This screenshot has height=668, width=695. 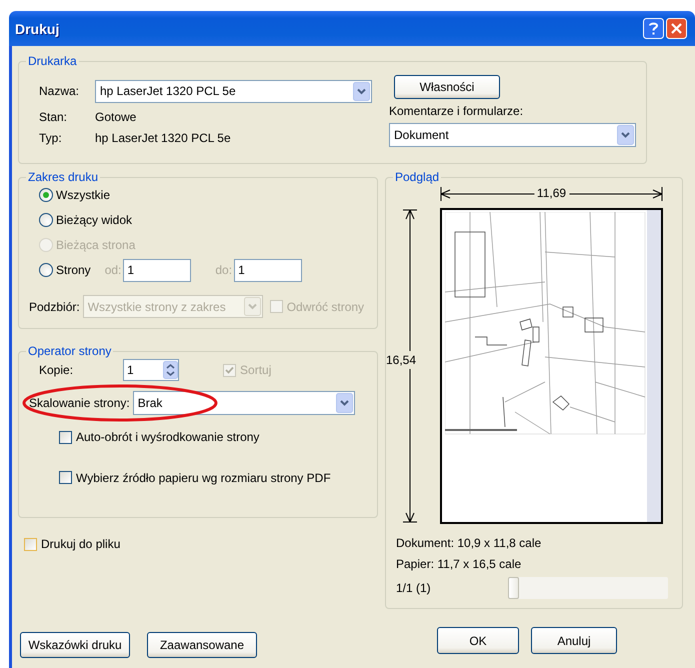 I want to click on page-counter: 1/1 (1), so click(x=413, y=588).